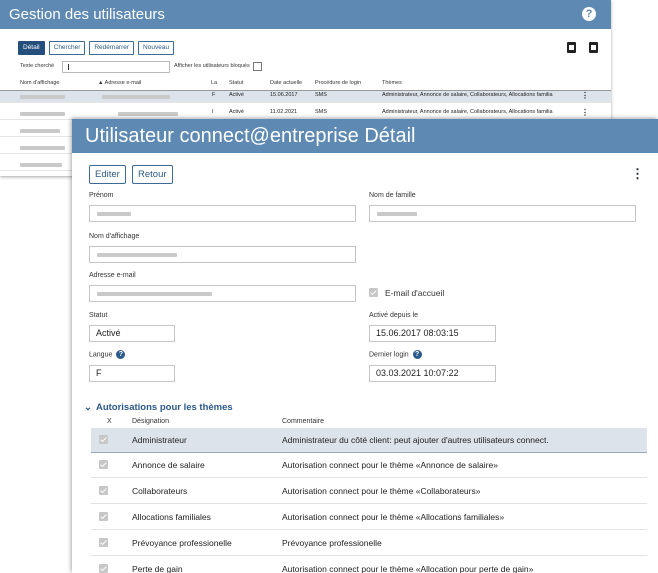  What do you see at coordinates (212, 66) in the screenshot?
I see `show-blocked-label: Afficher les utilisateurs bloqués` at bounding box center [212, 66].